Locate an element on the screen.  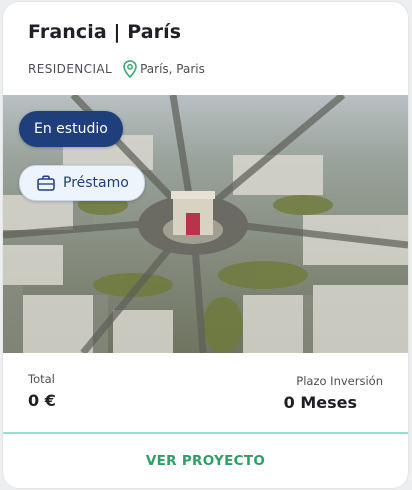
term-value: 0 Meses is located at coordinates (320, 402).